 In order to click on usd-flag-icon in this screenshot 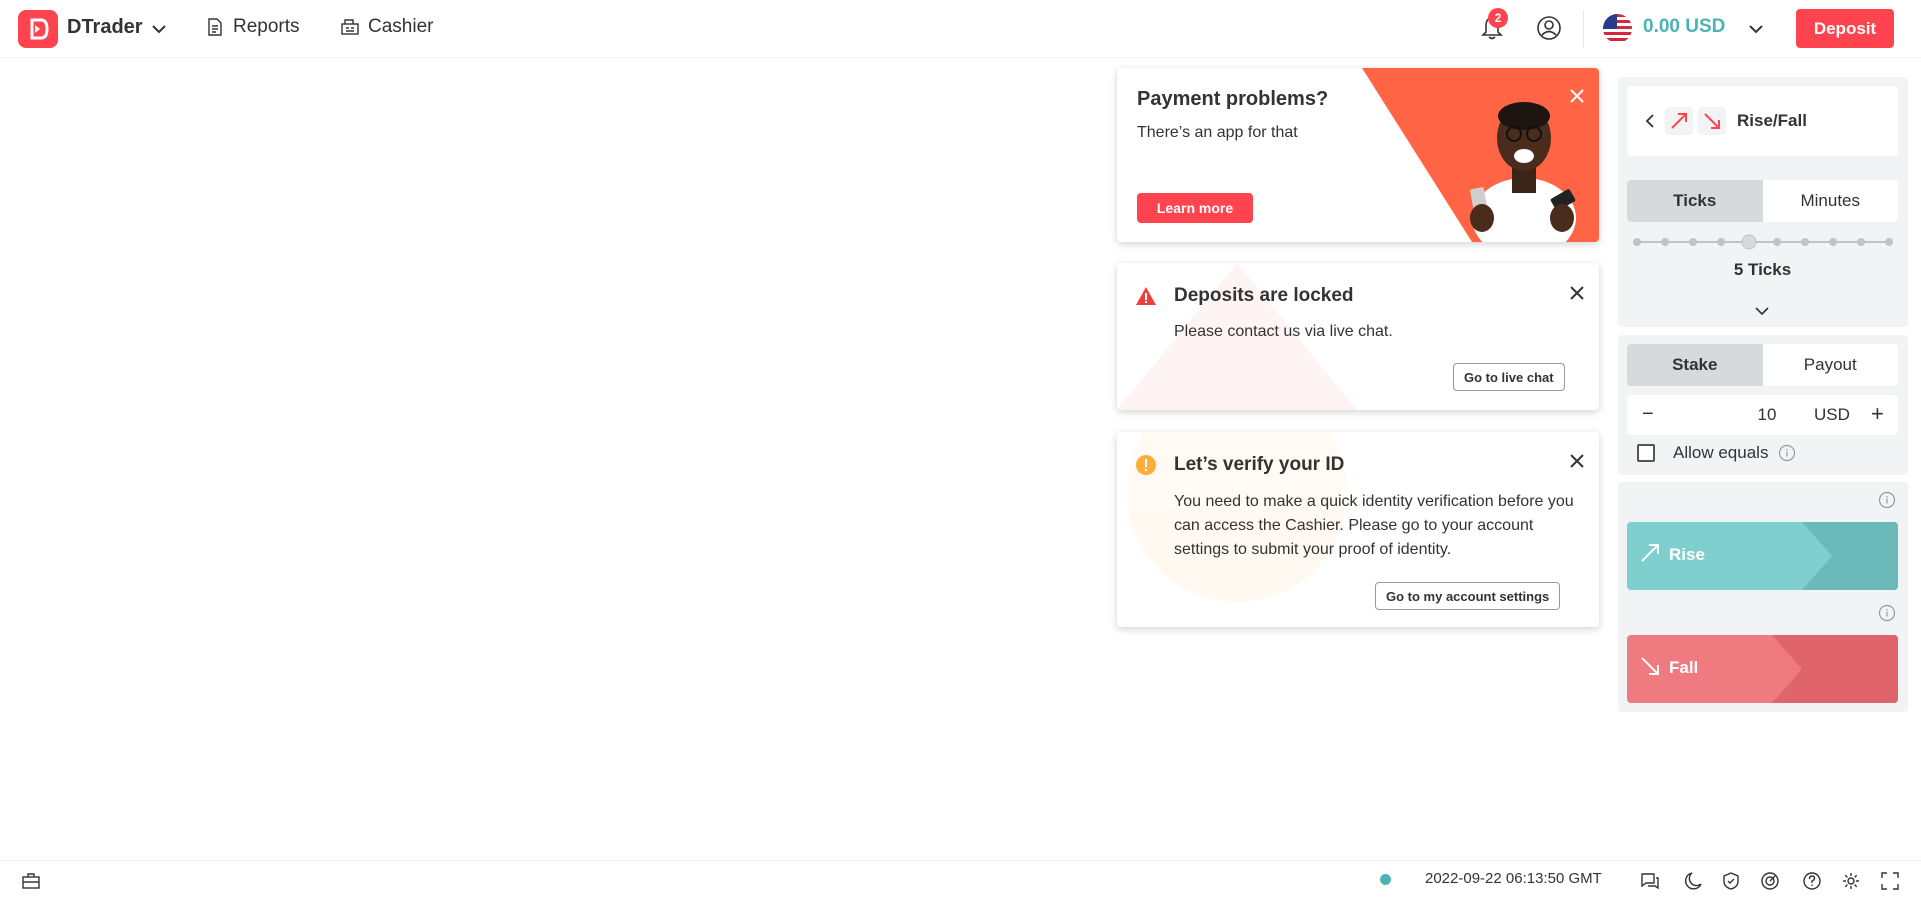, I will do `click(1617, 28)`.